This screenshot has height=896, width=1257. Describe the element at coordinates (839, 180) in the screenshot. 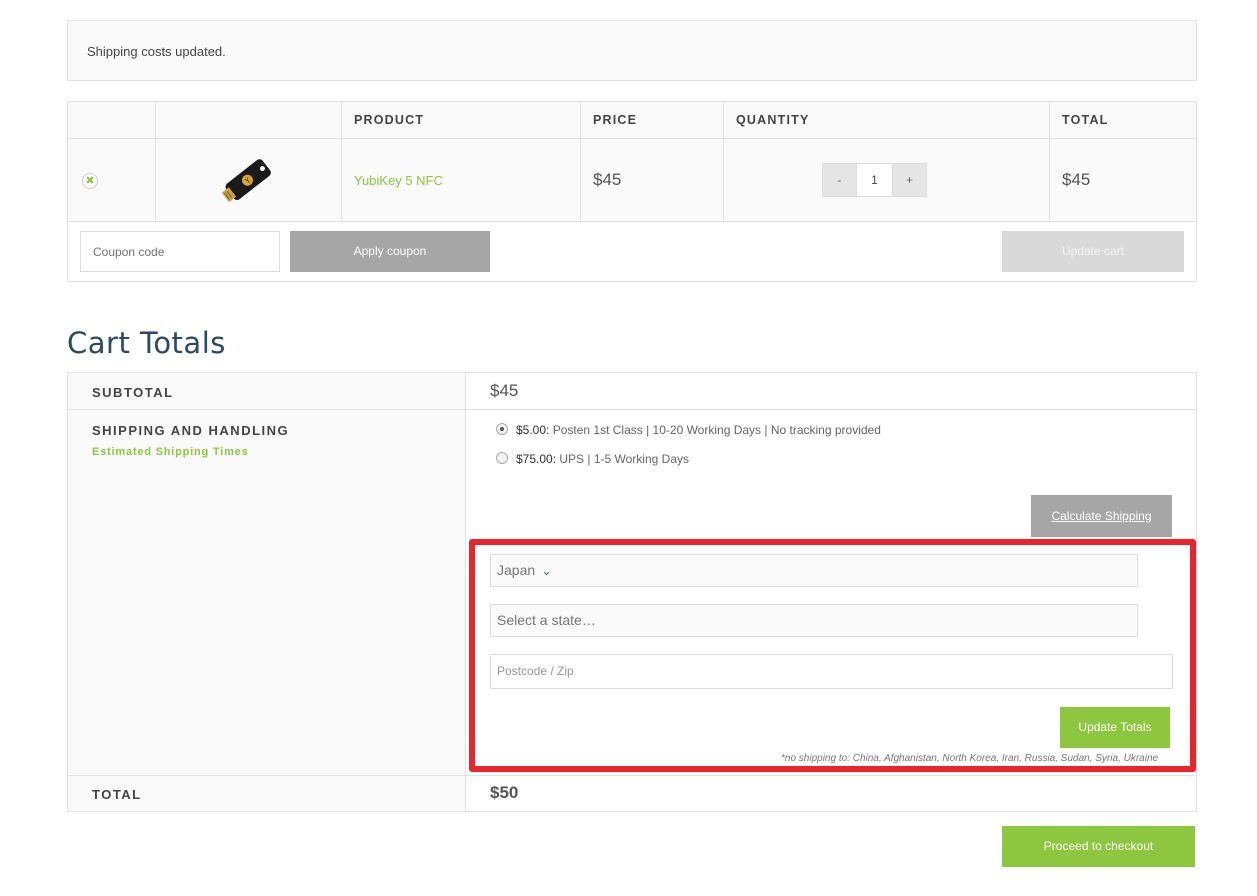

I see `quantity-decrease-button: -` at that location.